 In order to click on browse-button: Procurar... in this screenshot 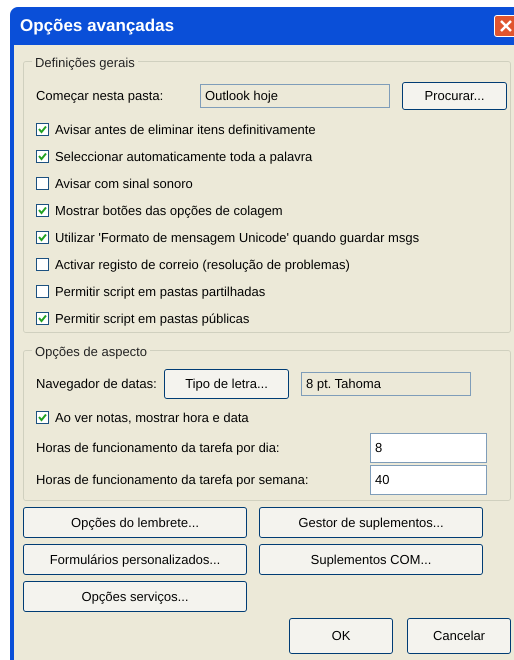, I will do `click(454, 96)`.